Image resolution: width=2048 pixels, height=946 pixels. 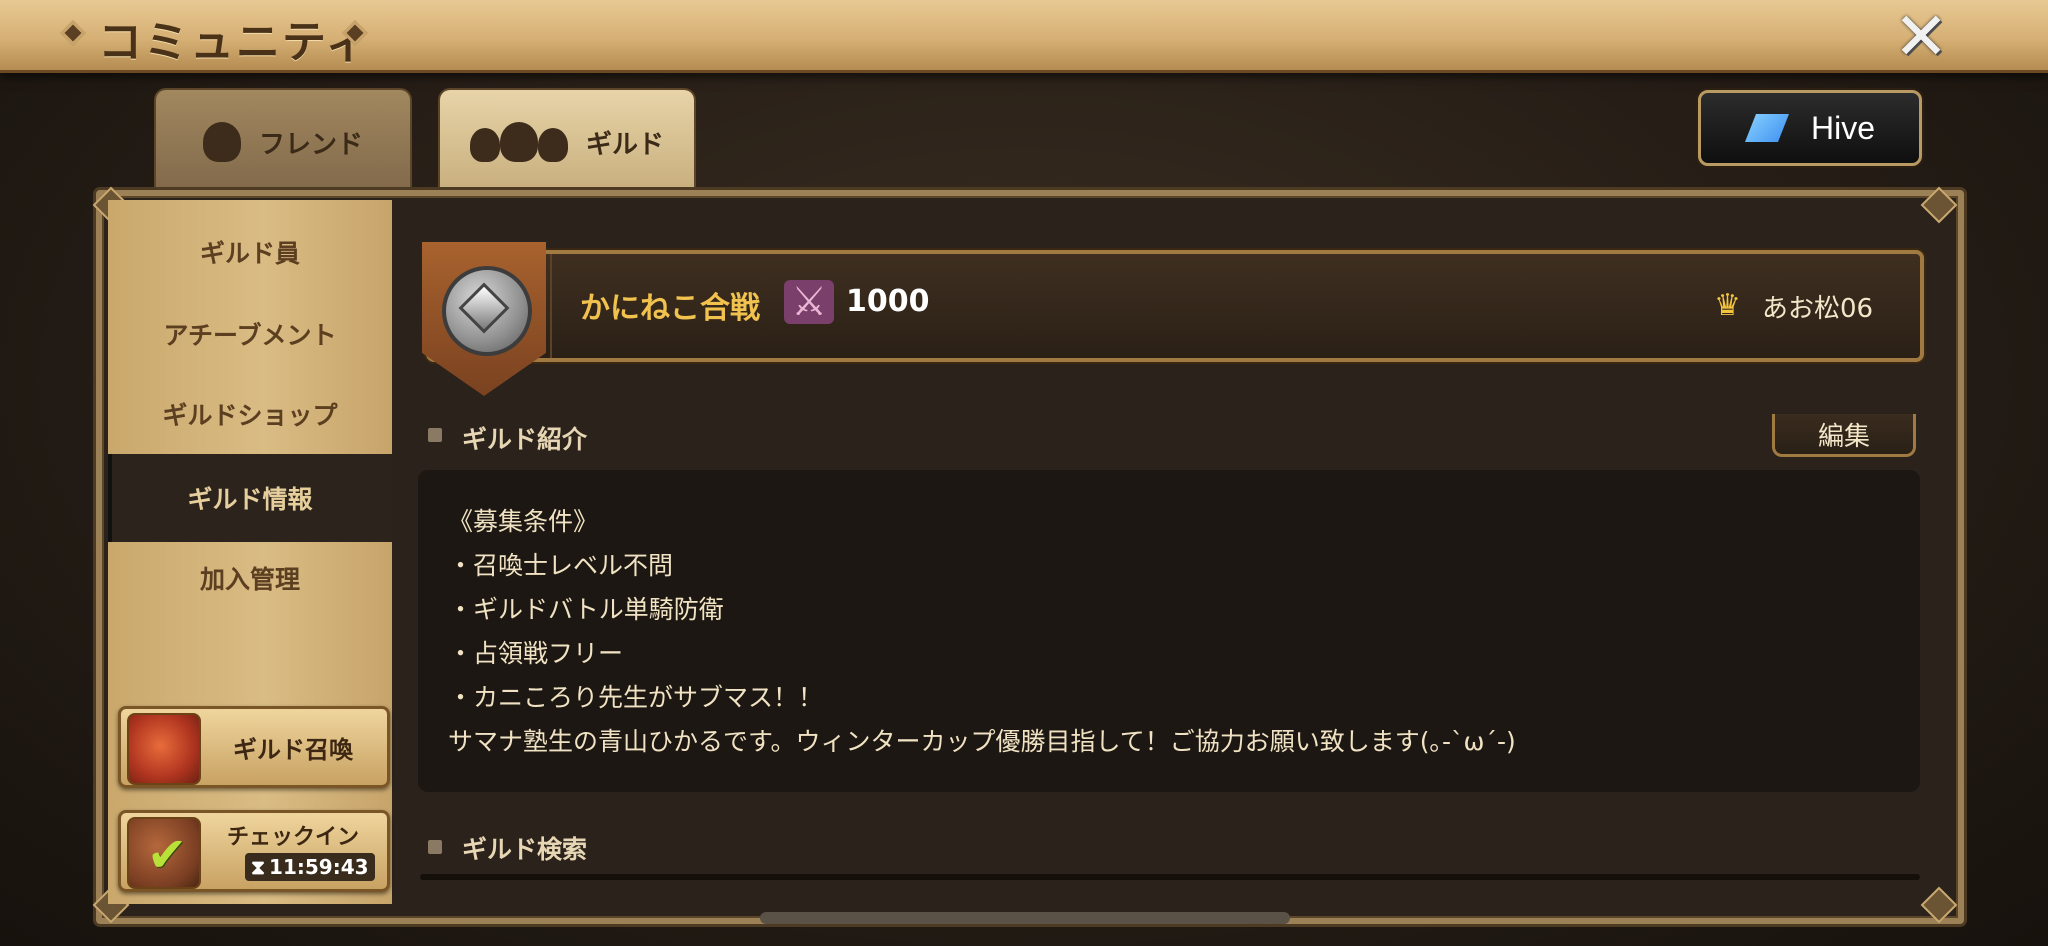 I want to click on sidebar-item-label: アチーブメント, so click(x=250, y=335).